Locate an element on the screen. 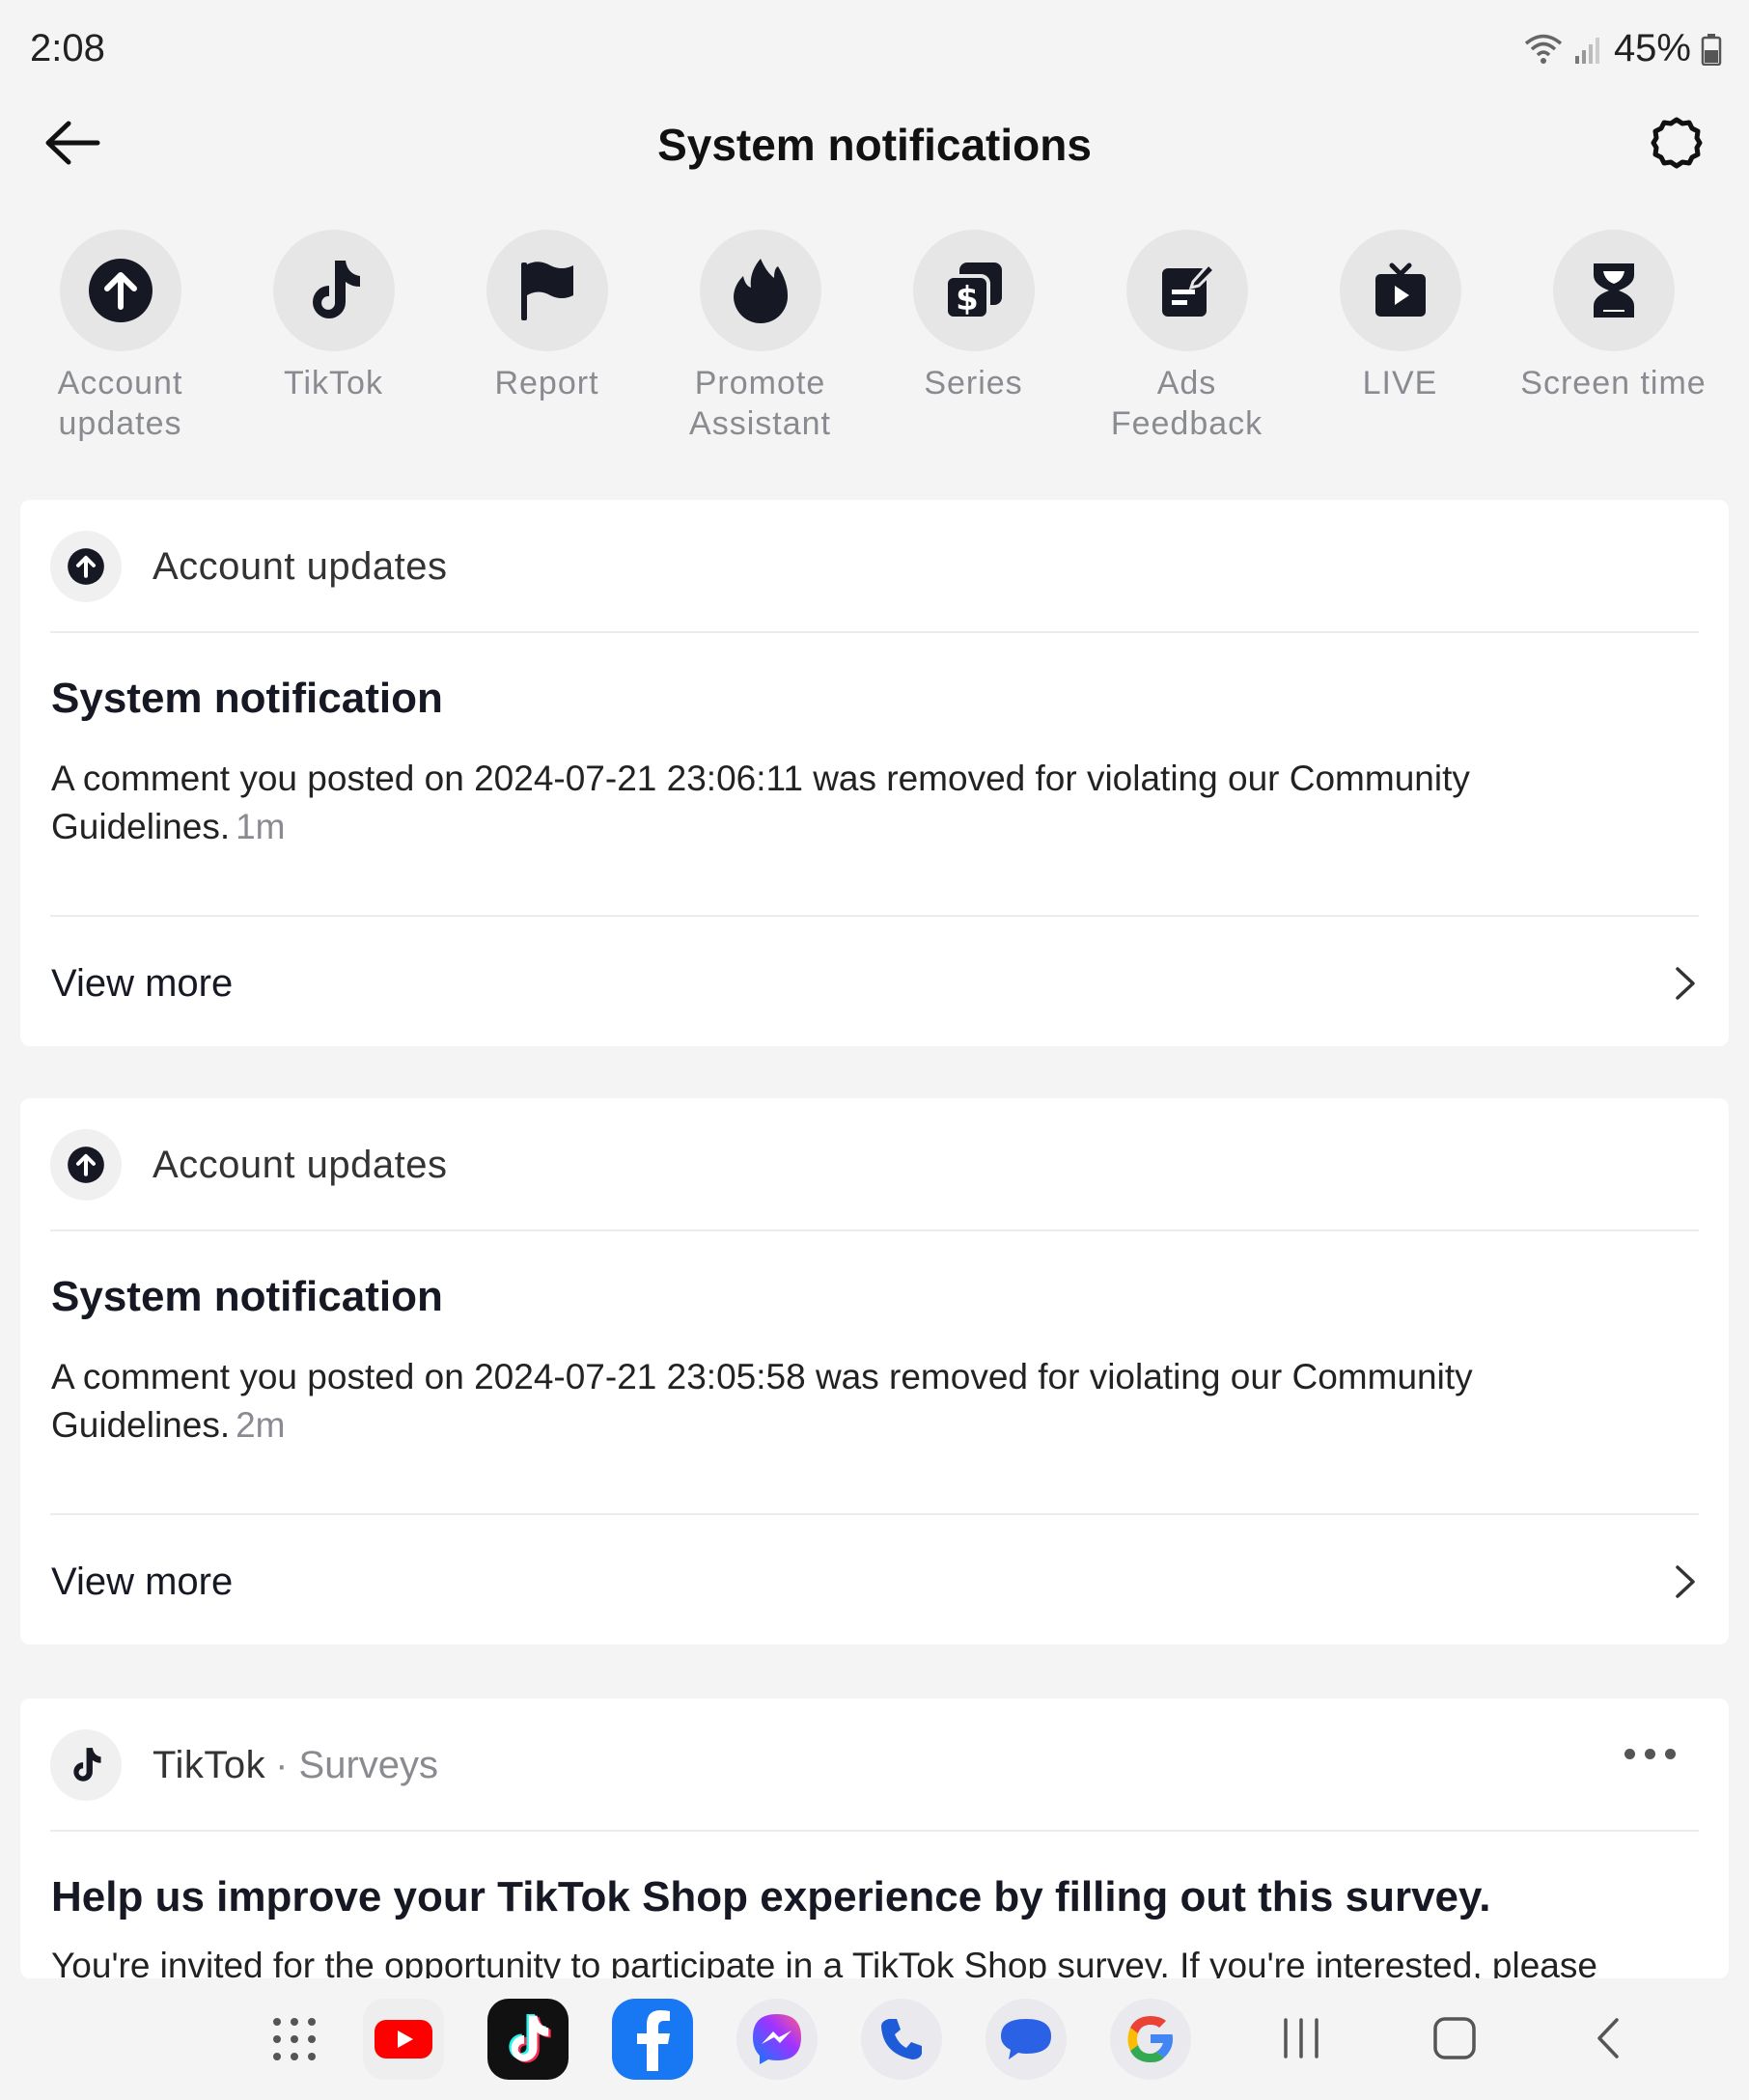 Image resolution: width=1749 pixels, height=2100 pixels. google-icon is located at coordinates (1150, 2039).